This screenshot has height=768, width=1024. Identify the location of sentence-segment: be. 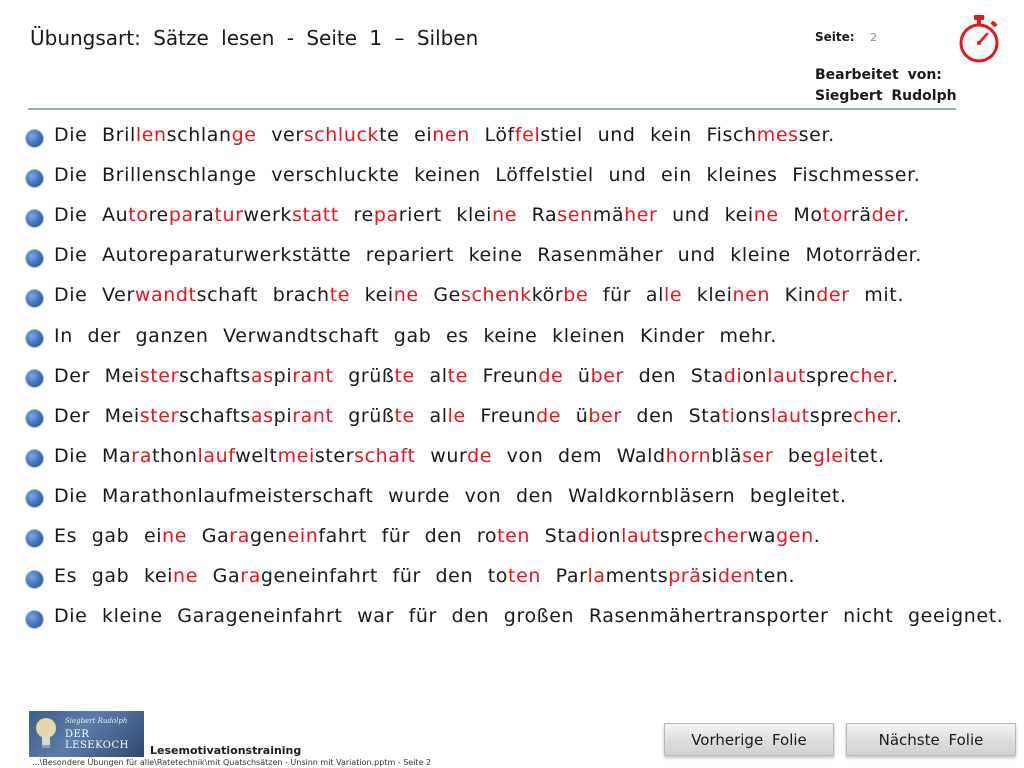
(793, 455).